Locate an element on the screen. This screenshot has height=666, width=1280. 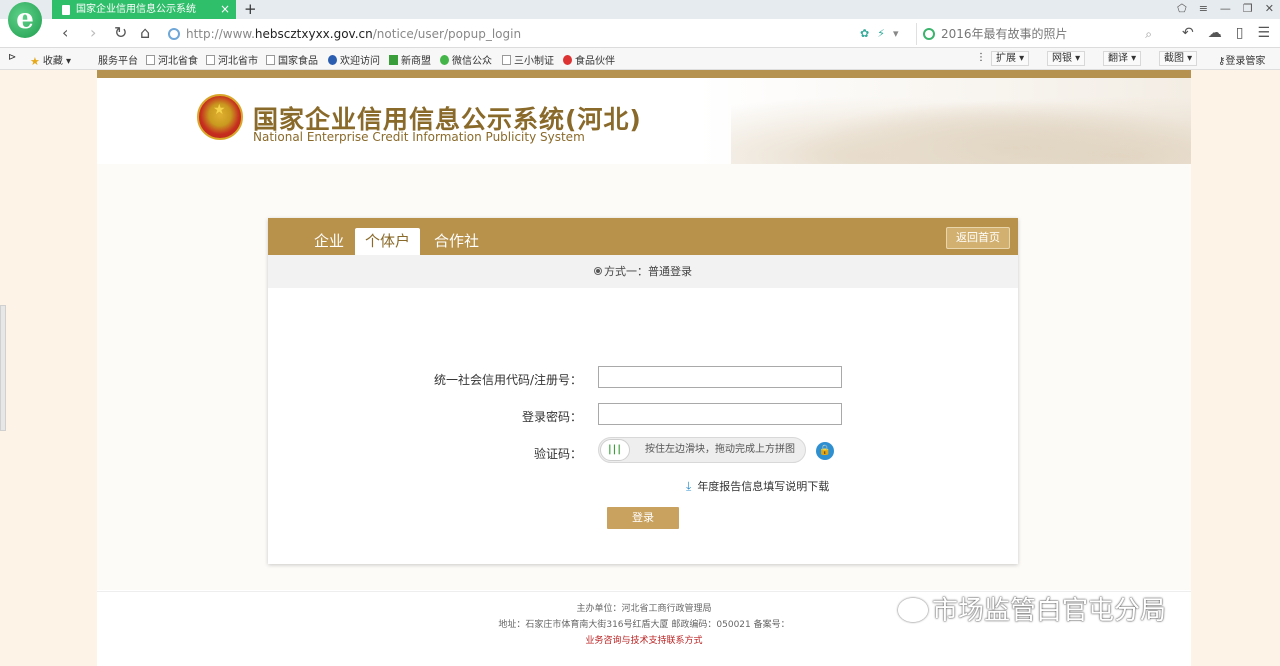
bookmark-item: 河北省食 is located at coordinates (172, 59).